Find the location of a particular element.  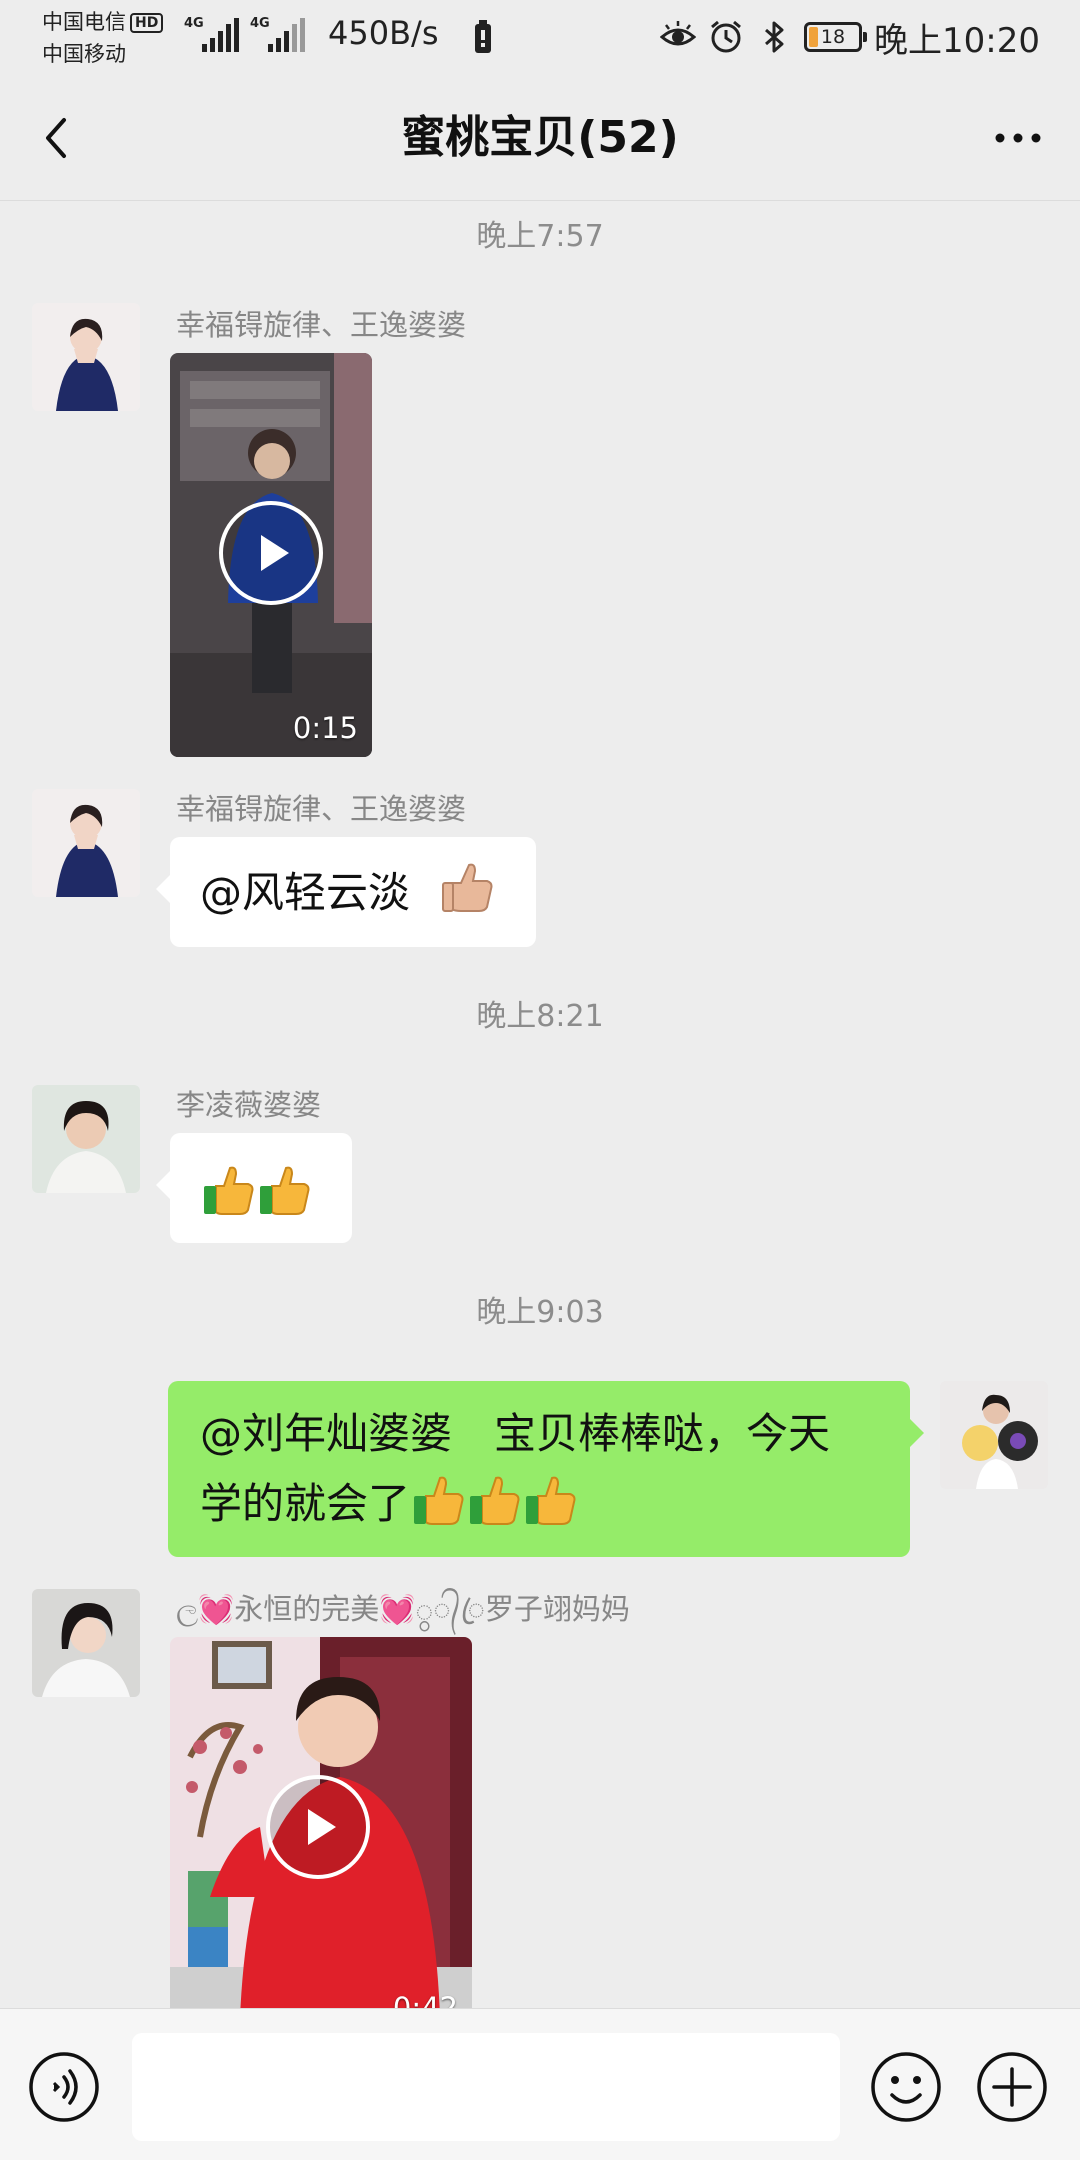

message-bubble is located at coordinates (254, 1188).